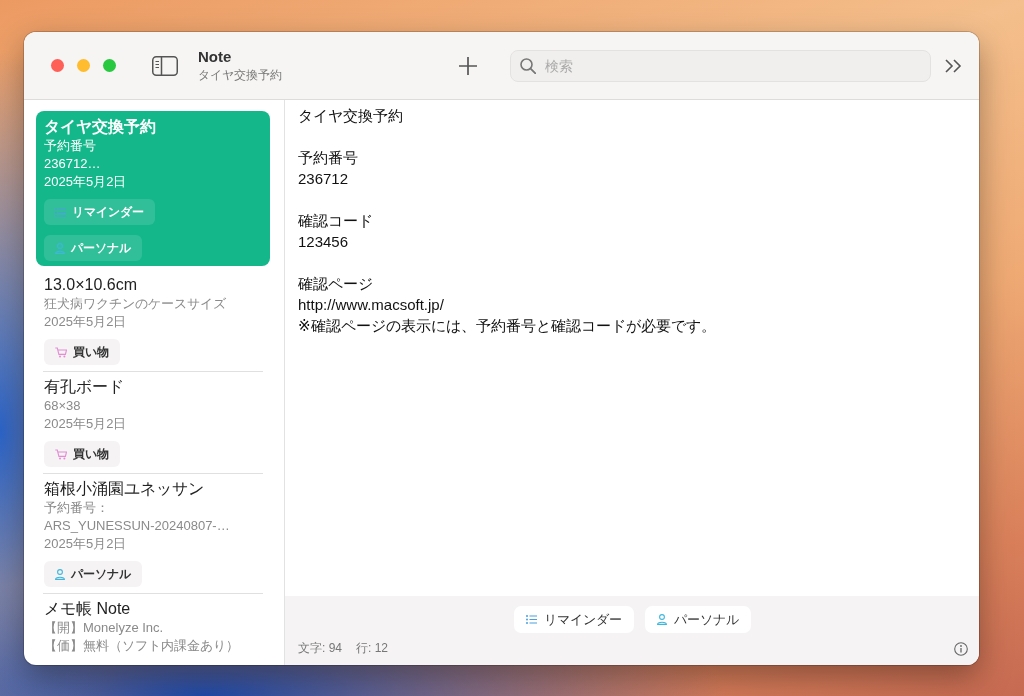 This screenshot has width=1024, height=696. Describe the element at coordinates (961, 648) in the screenshot. I see `info-icon` at that location.